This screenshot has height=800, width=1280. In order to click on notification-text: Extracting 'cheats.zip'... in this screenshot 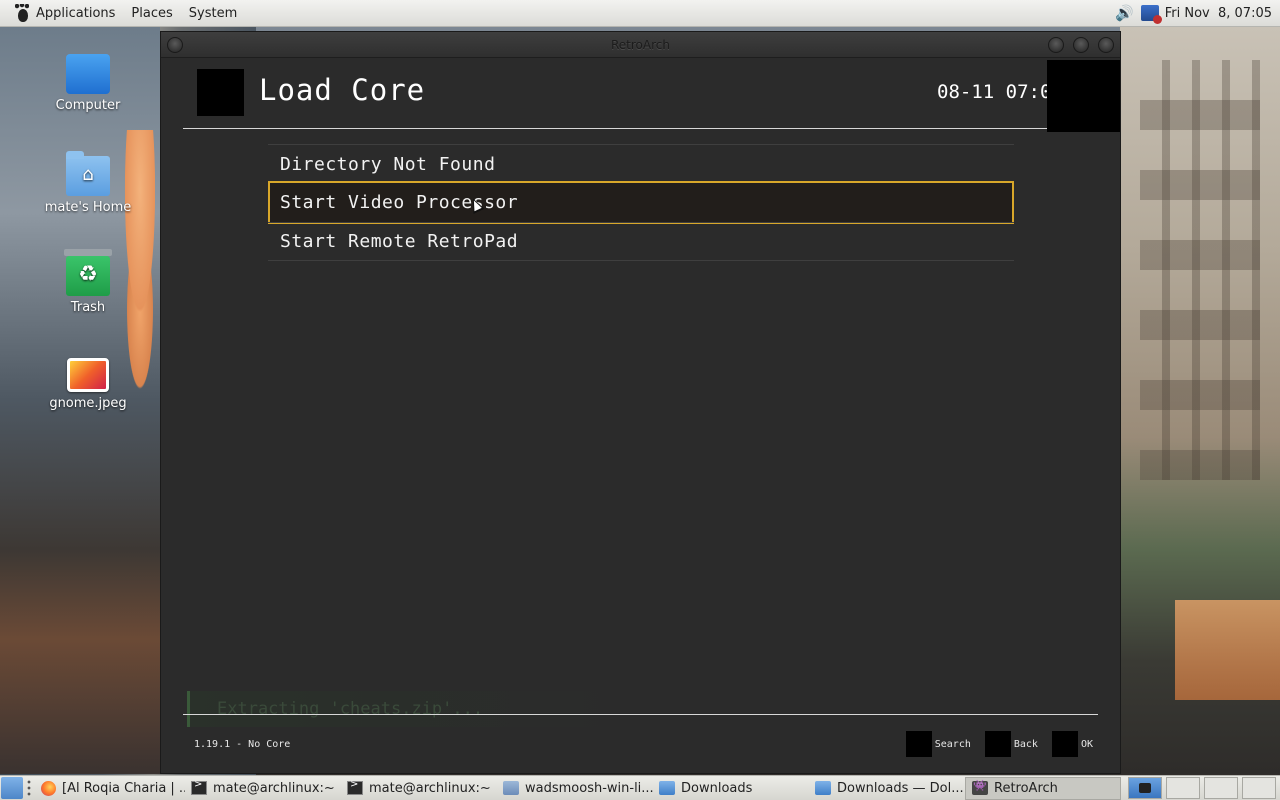, I will do `click(350, 709)`.